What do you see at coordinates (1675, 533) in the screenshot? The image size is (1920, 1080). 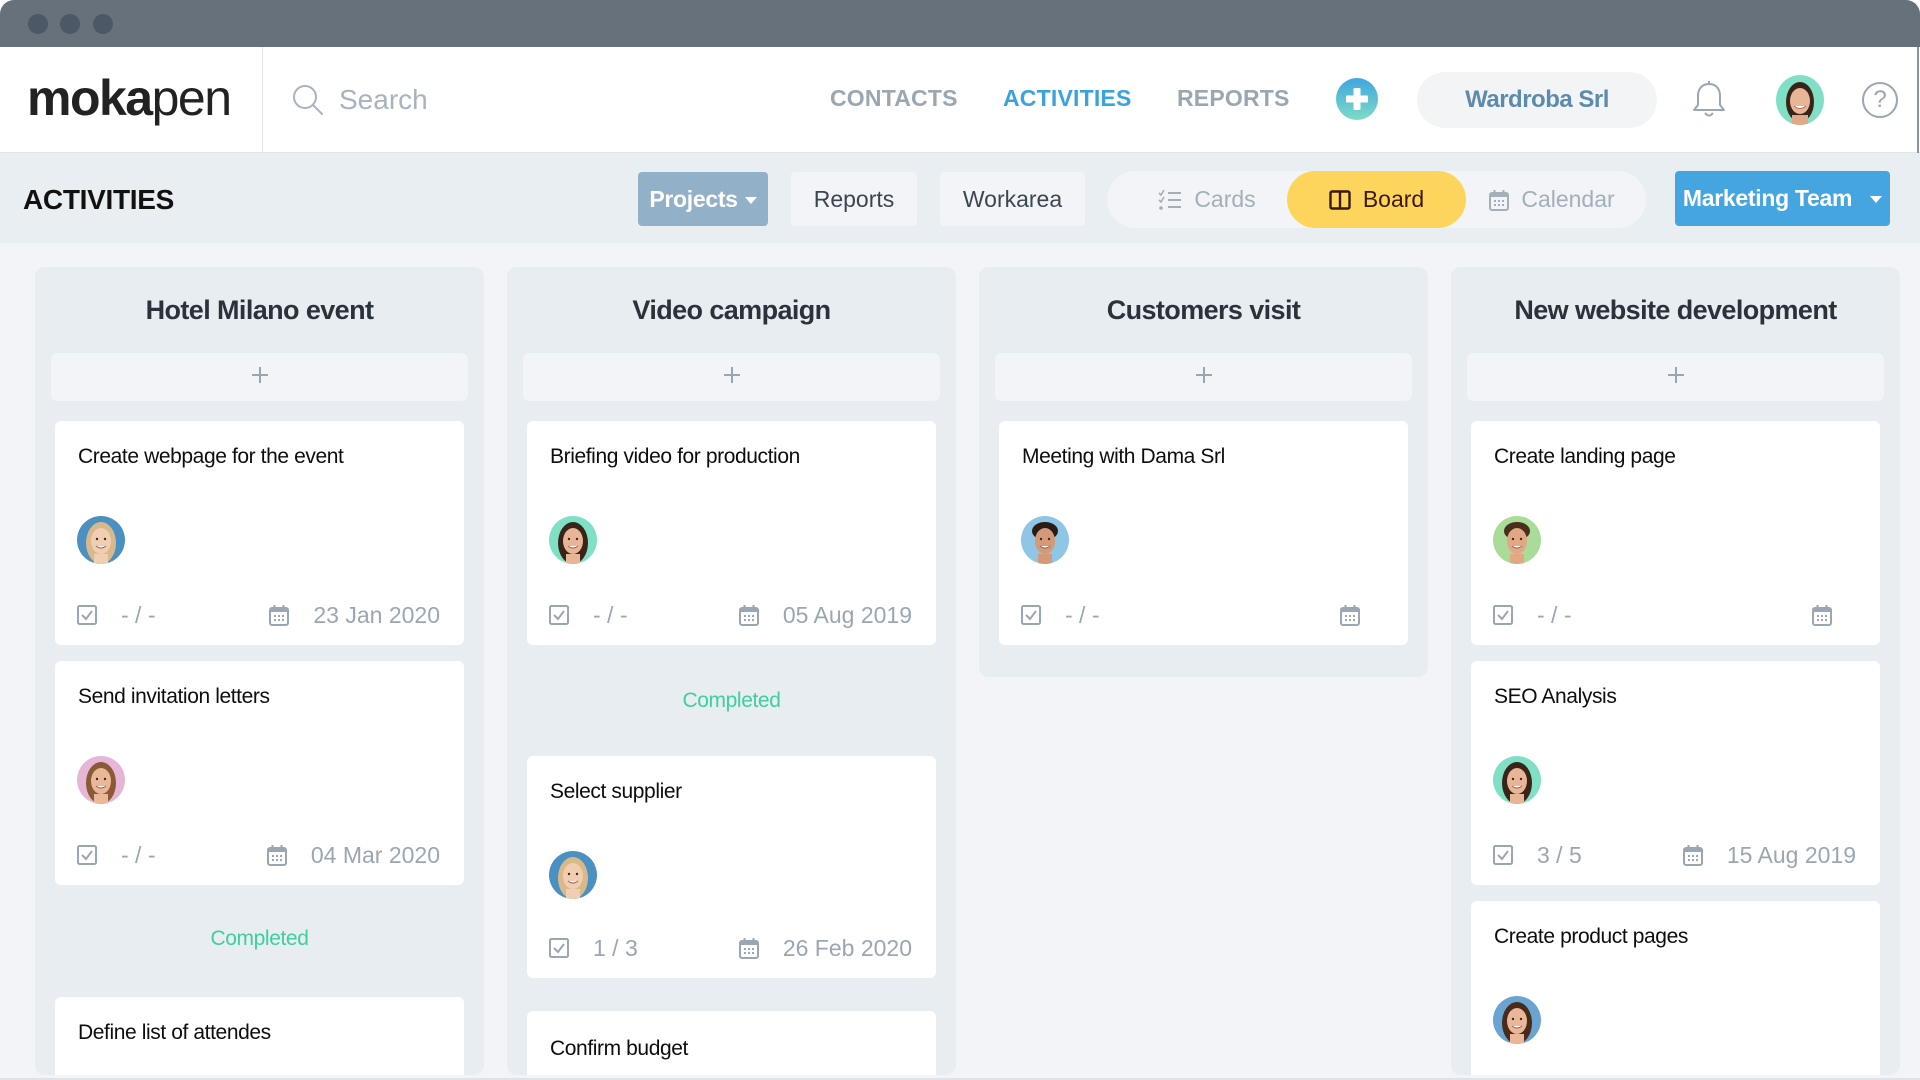 I see `task-card: Create landing page - / -` at bounding box center [1675, 533].